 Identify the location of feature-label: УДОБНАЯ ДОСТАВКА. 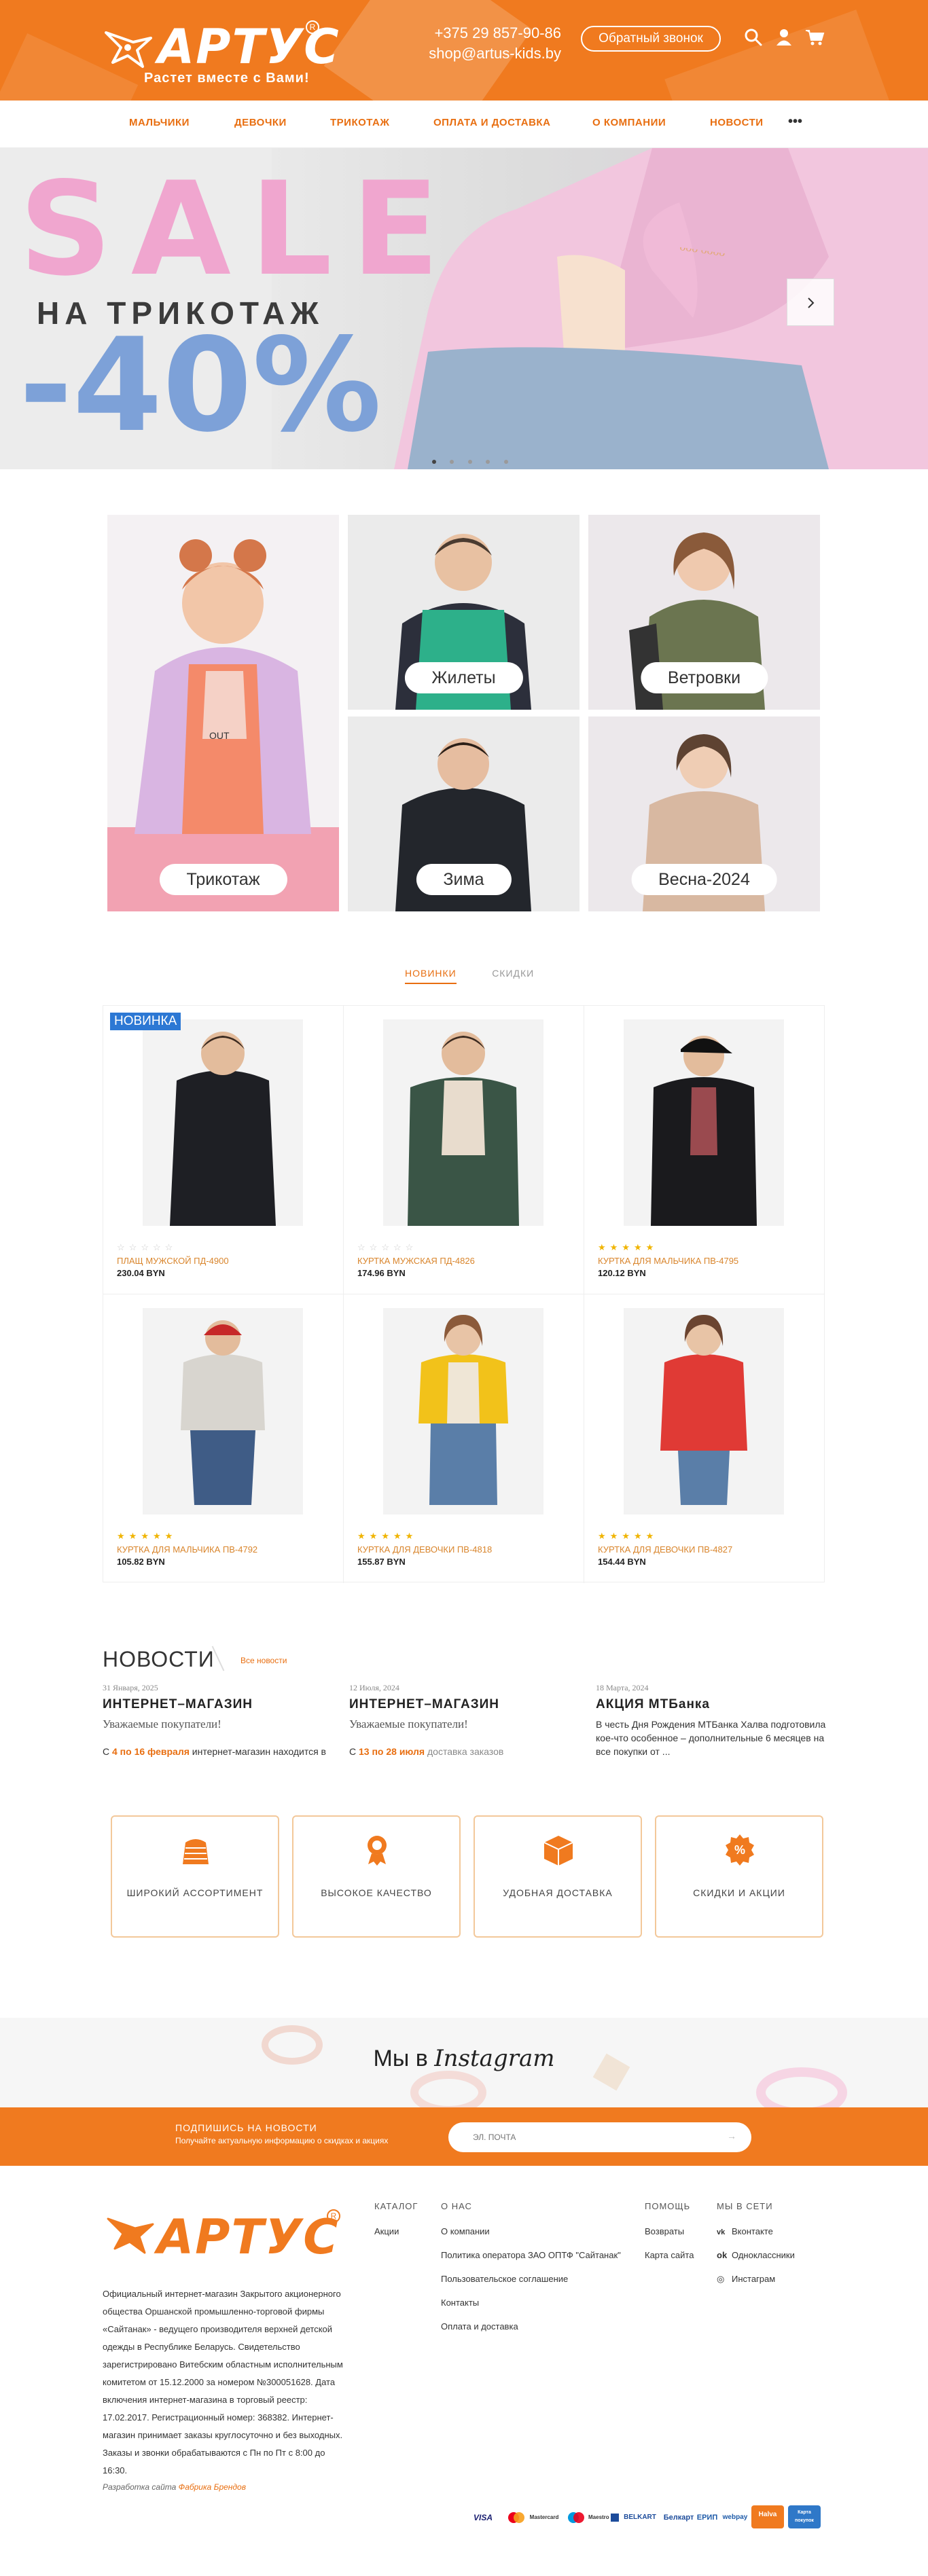
(558, 1892).